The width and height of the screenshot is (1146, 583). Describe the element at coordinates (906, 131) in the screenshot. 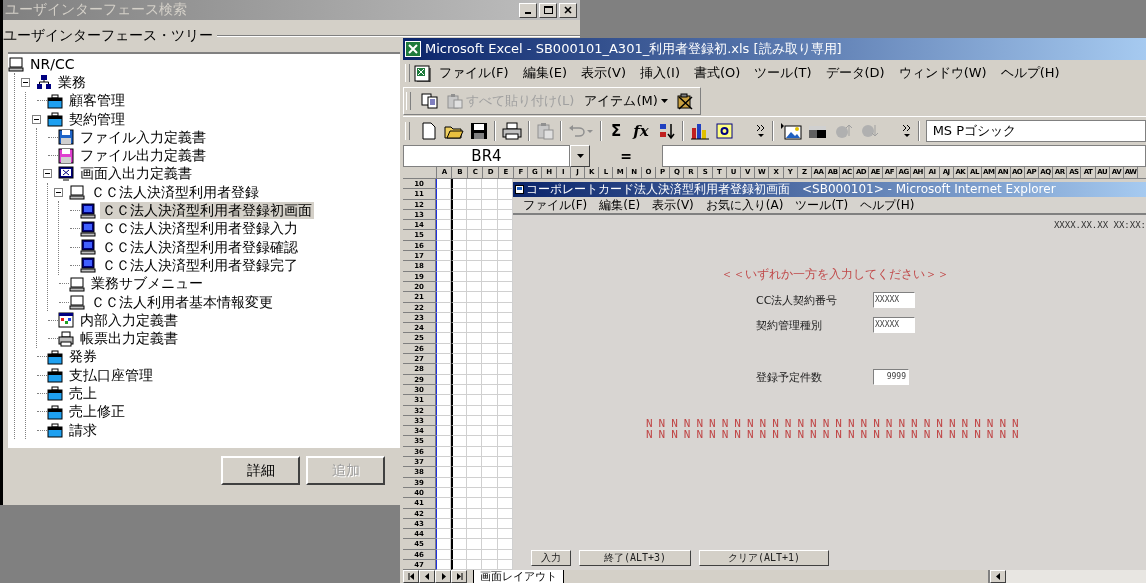

I see `chevron-icon` at that location.